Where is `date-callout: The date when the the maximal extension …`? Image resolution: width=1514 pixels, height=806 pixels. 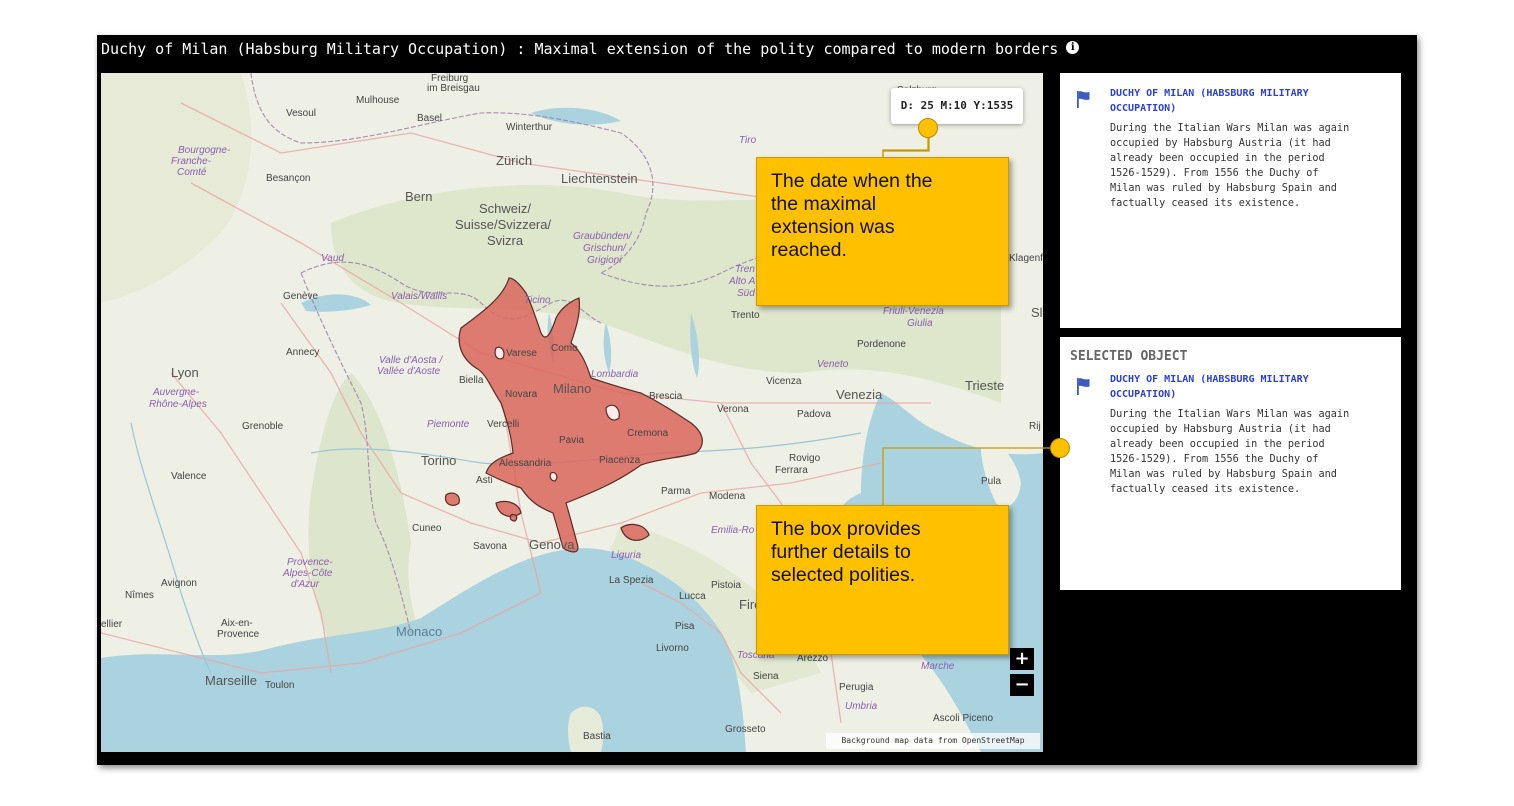
date-callout: The date when the the maximal extension … is located at coordinates (882, 231).